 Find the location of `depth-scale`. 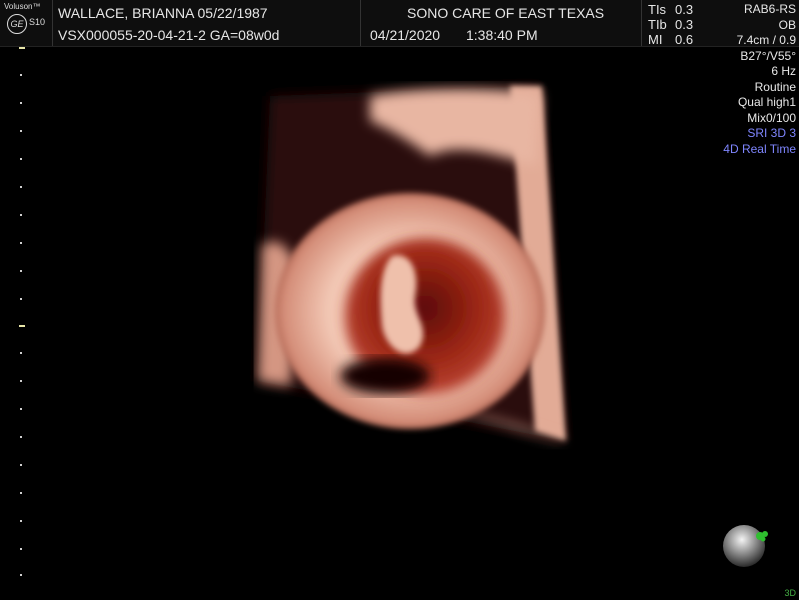

depth-scale is located at coordinates (15, 323).